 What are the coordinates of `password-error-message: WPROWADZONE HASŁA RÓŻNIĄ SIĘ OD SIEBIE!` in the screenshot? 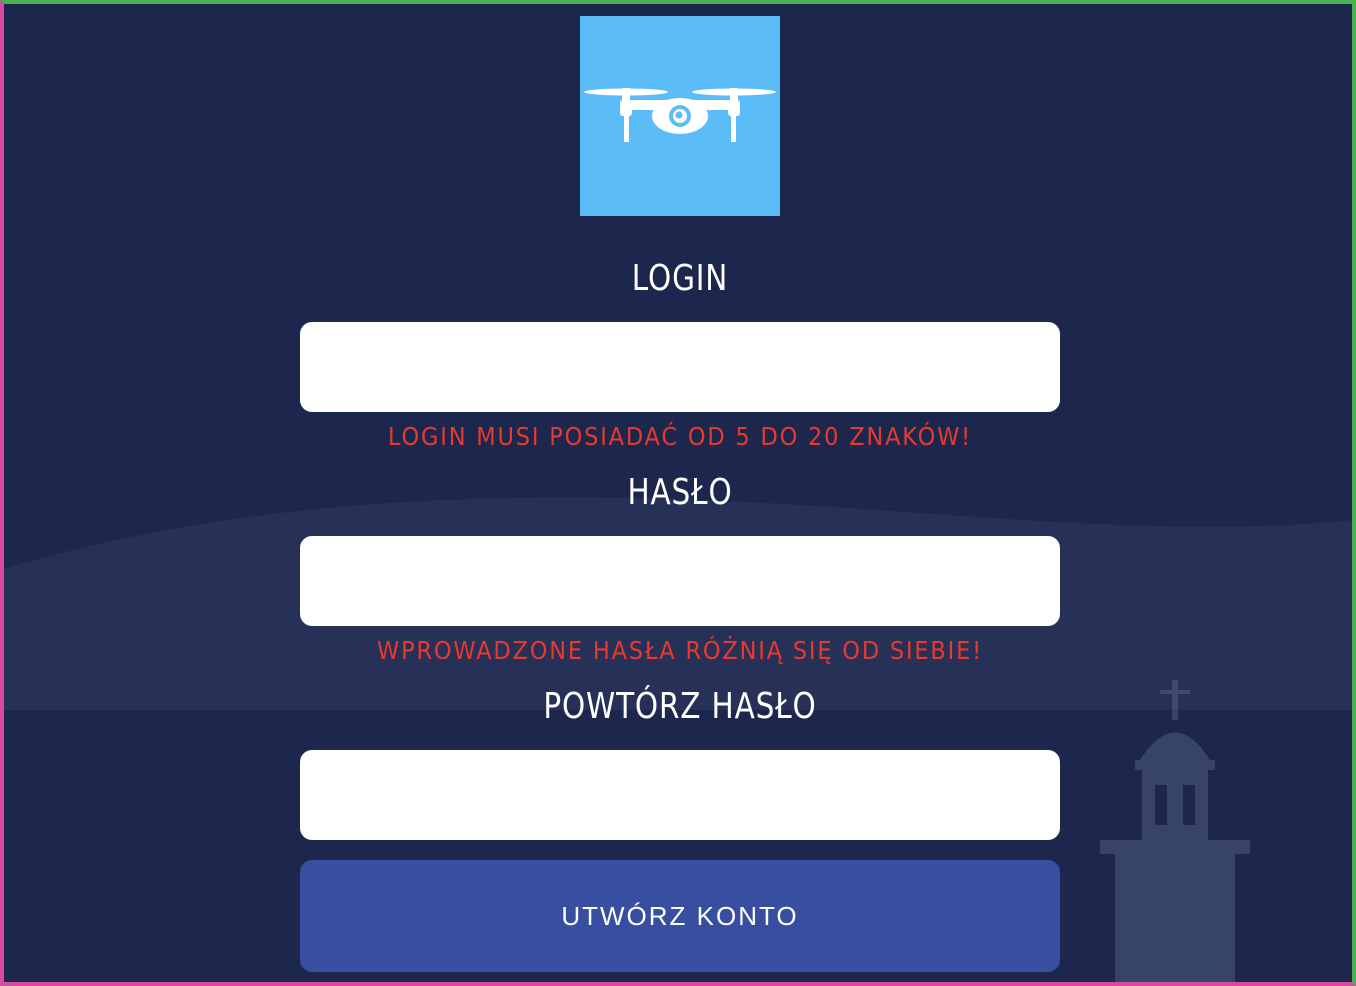 It's located at (680, 650).